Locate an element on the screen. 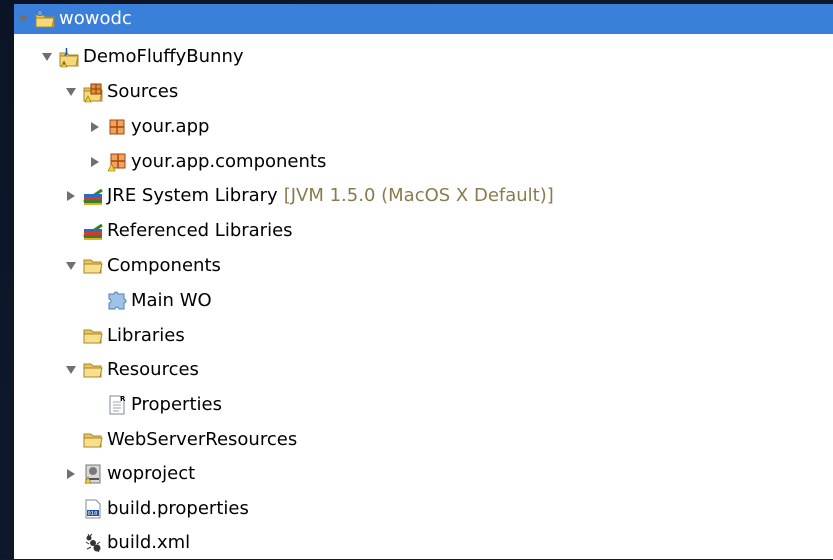 The width and height of the screenshot is (833, 560). tree-item-libraries: Libraries is located at coordinates (423, 335).